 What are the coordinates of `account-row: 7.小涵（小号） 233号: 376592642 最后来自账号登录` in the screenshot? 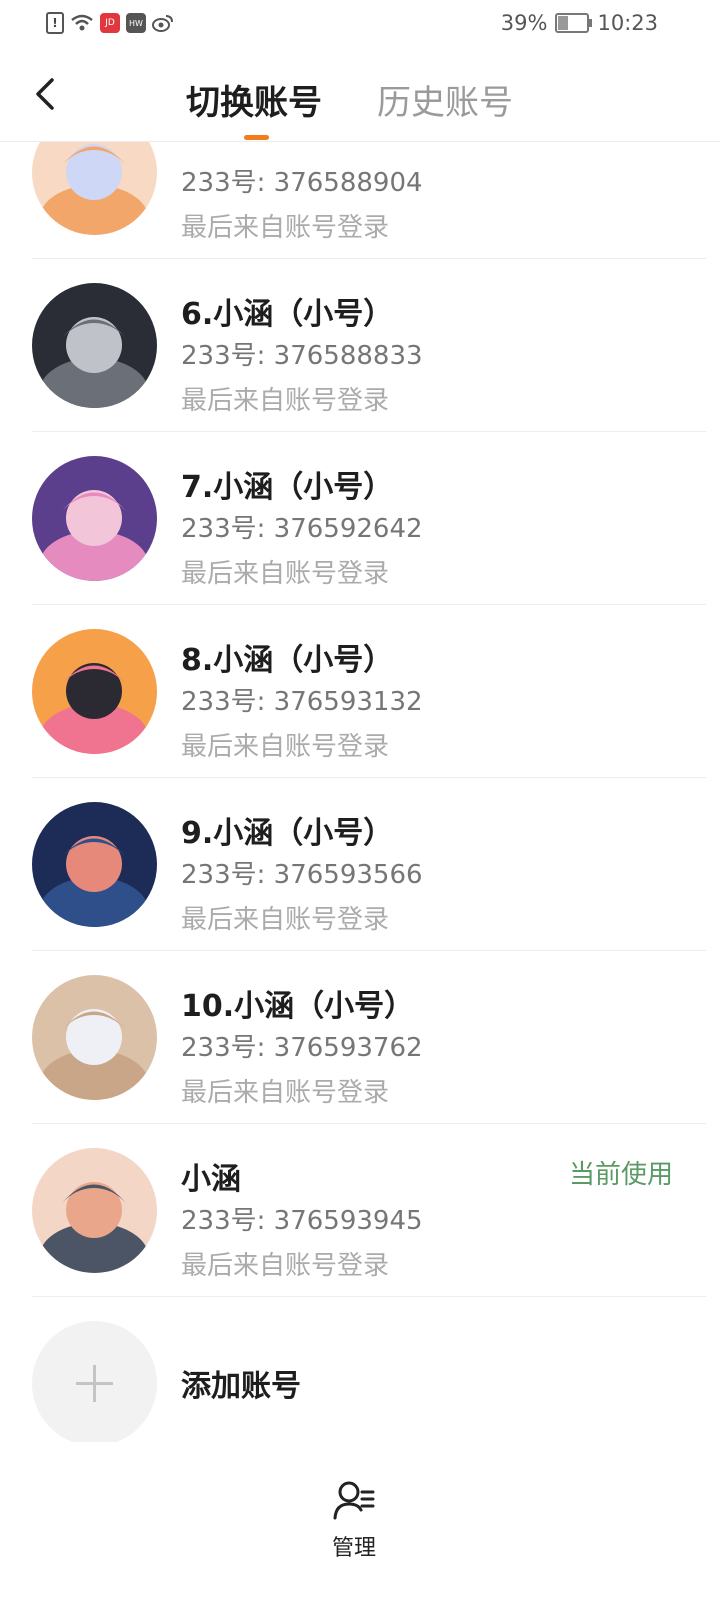 It's located at (360, 518).